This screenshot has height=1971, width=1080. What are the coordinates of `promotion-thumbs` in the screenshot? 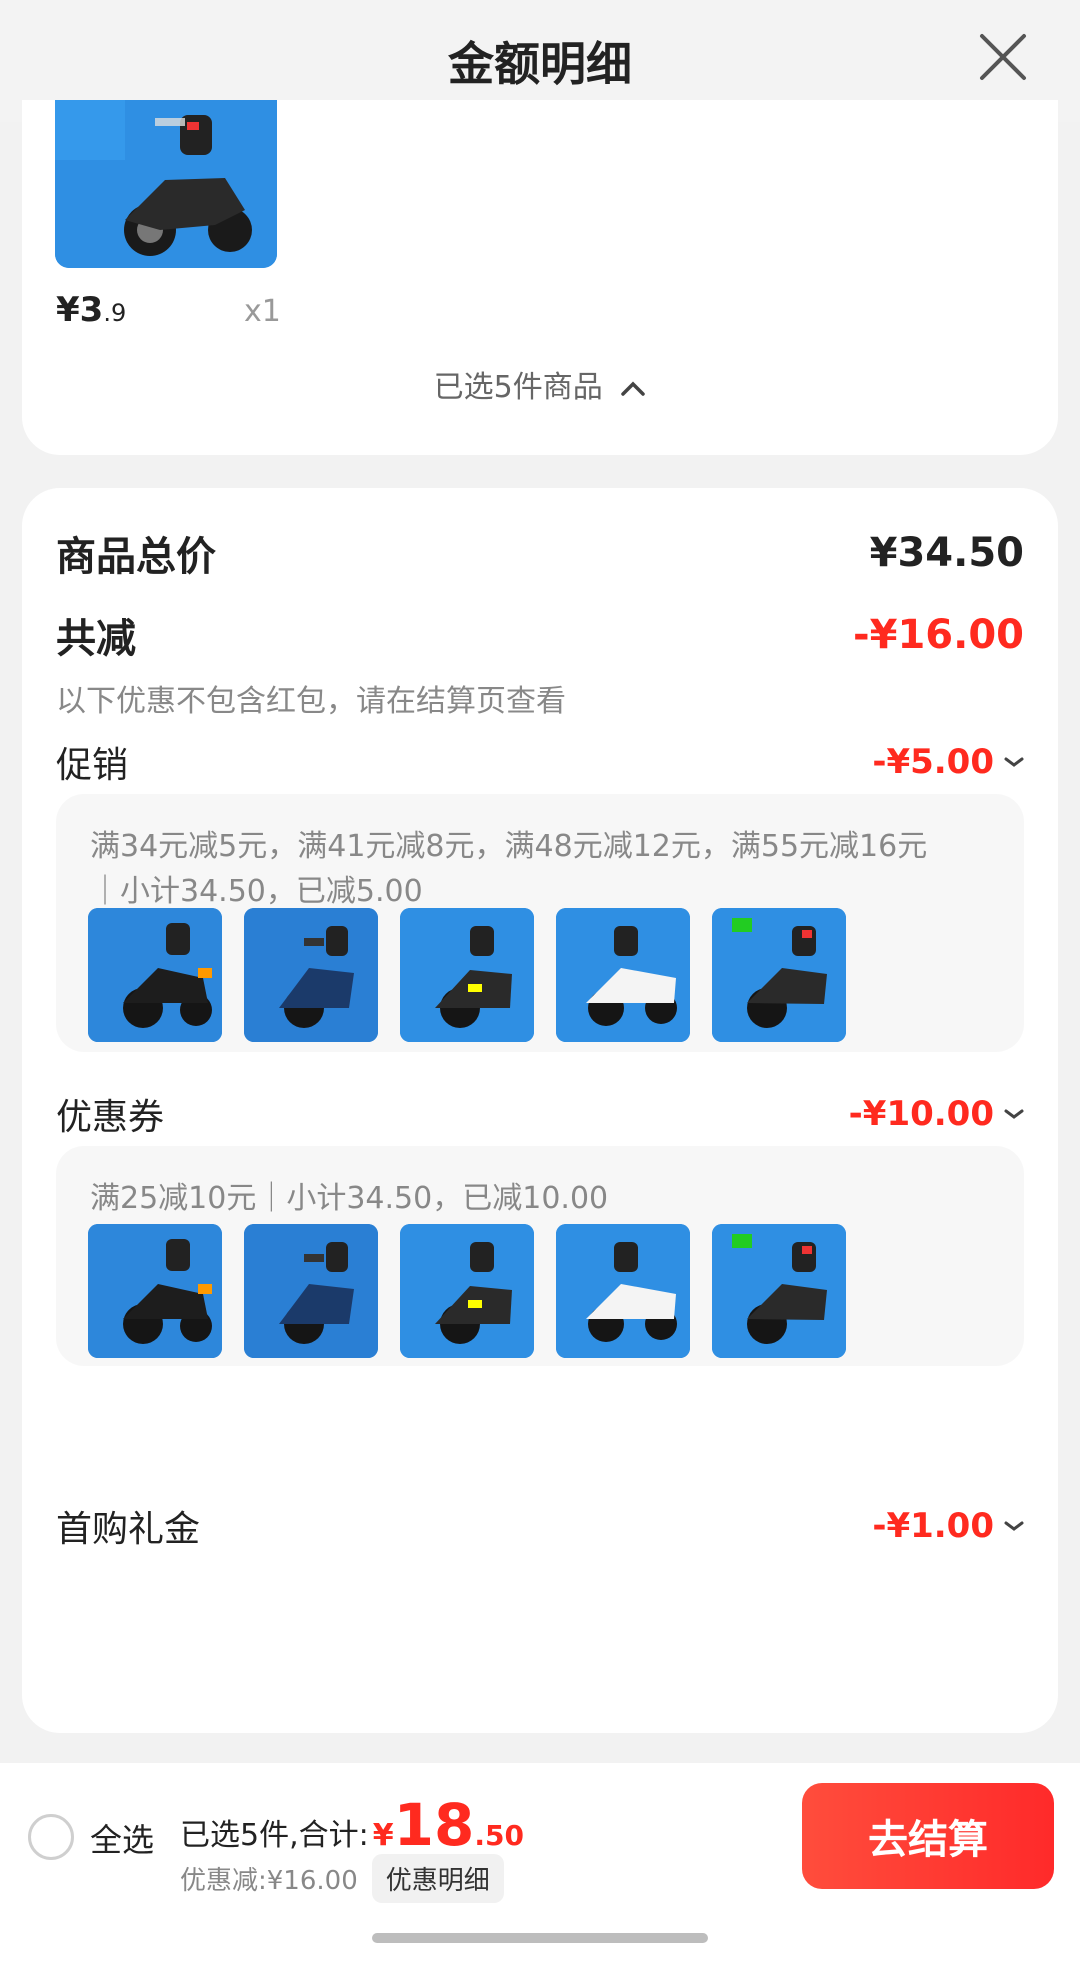 It's located at (467, 975).